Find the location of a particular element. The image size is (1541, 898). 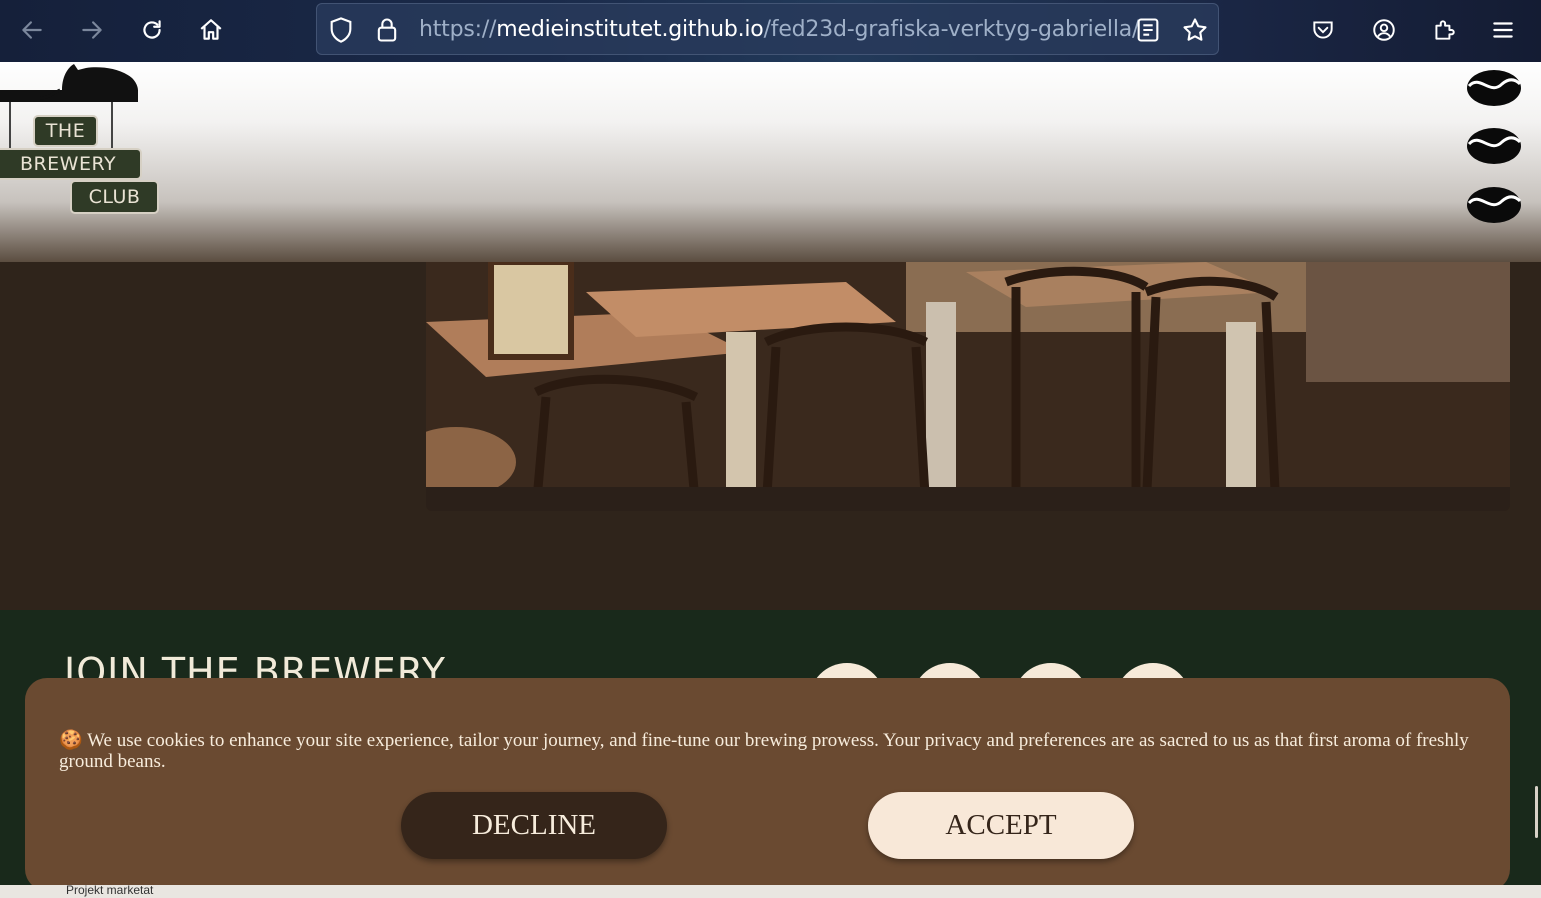

extensions-icon is located at coordinates (1445, 30).